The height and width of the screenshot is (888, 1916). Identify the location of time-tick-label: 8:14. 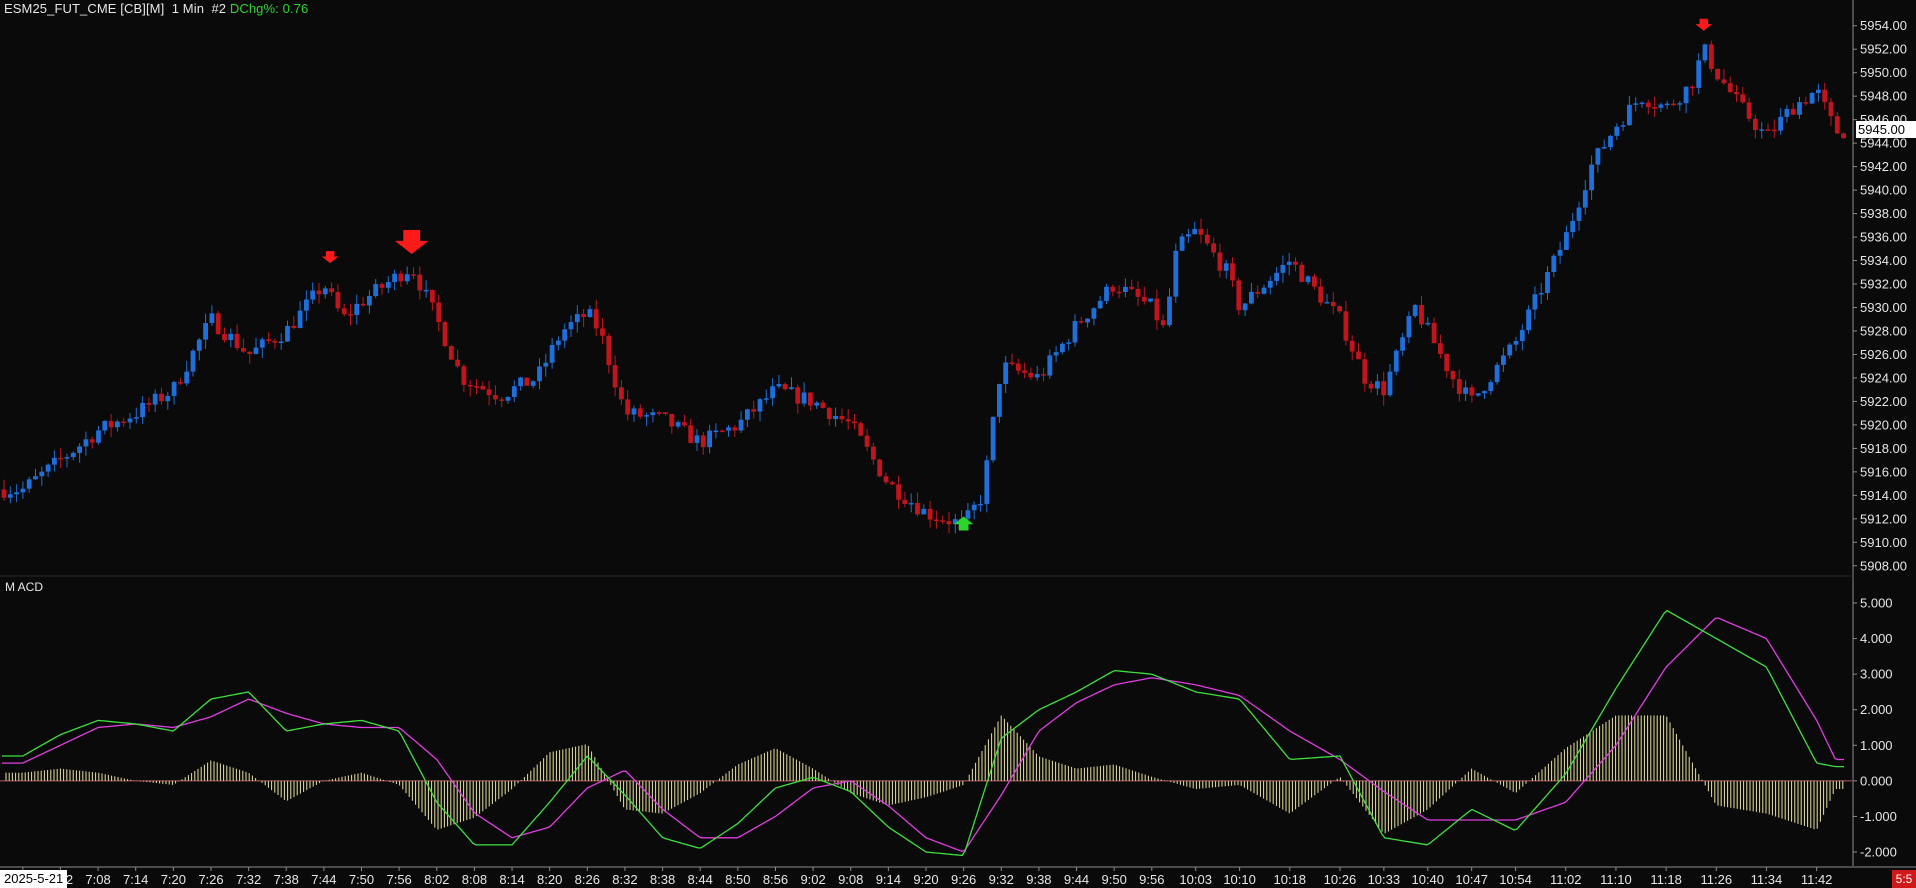
(511, 879).